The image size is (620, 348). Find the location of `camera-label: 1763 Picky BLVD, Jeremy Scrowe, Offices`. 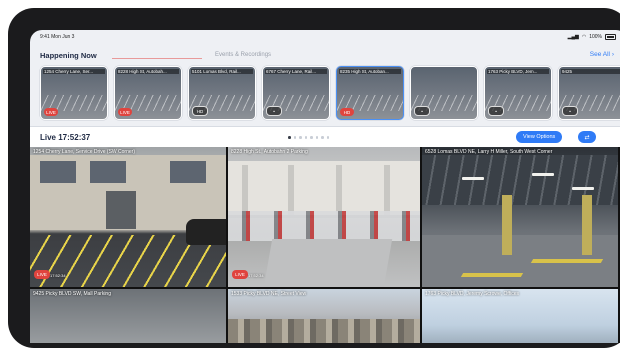

camera-label: 1763 Picky BLVD, Jeremy Scrowe, Offices is located at coordinates (472, 294).